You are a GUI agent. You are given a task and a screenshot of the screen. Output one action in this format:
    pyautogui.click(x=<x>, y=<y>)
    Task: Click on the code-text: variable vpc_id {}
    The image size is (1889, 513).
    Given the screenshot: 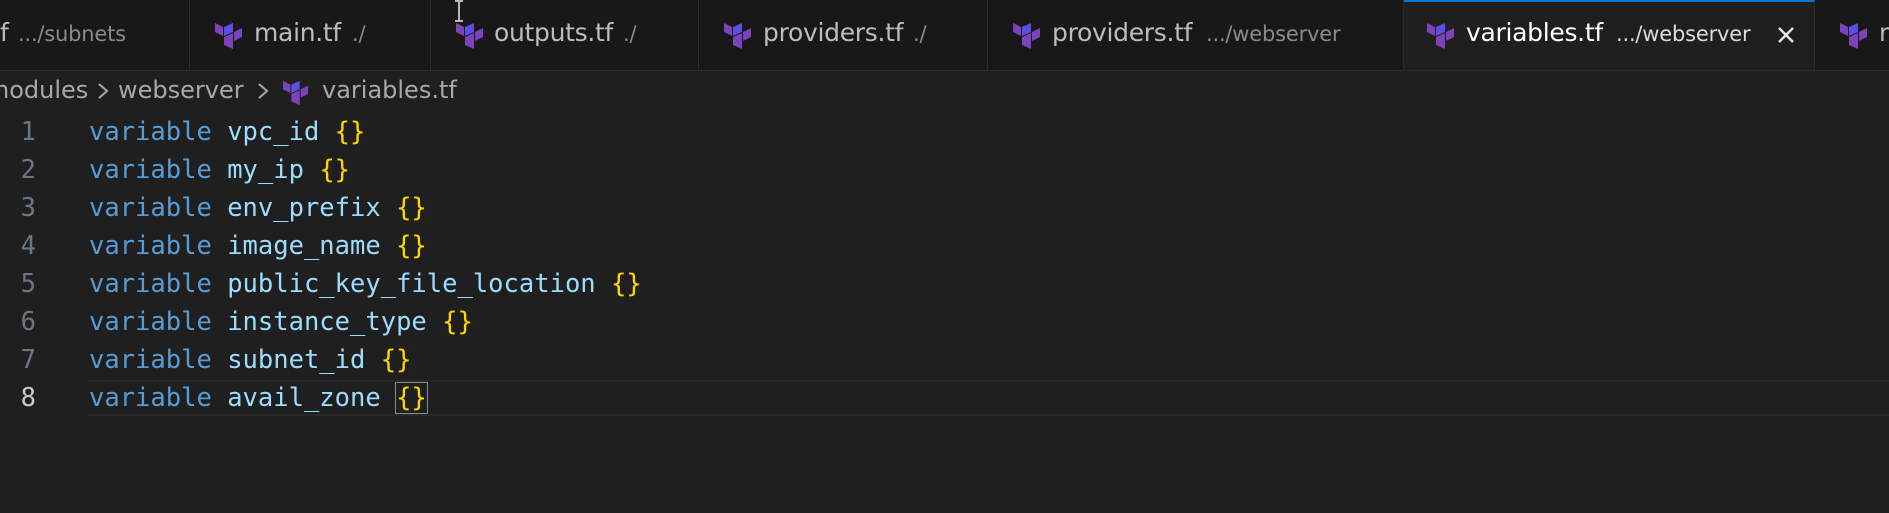 What is the action you would take?
    pyautogui.click(x=227, y=132)
    